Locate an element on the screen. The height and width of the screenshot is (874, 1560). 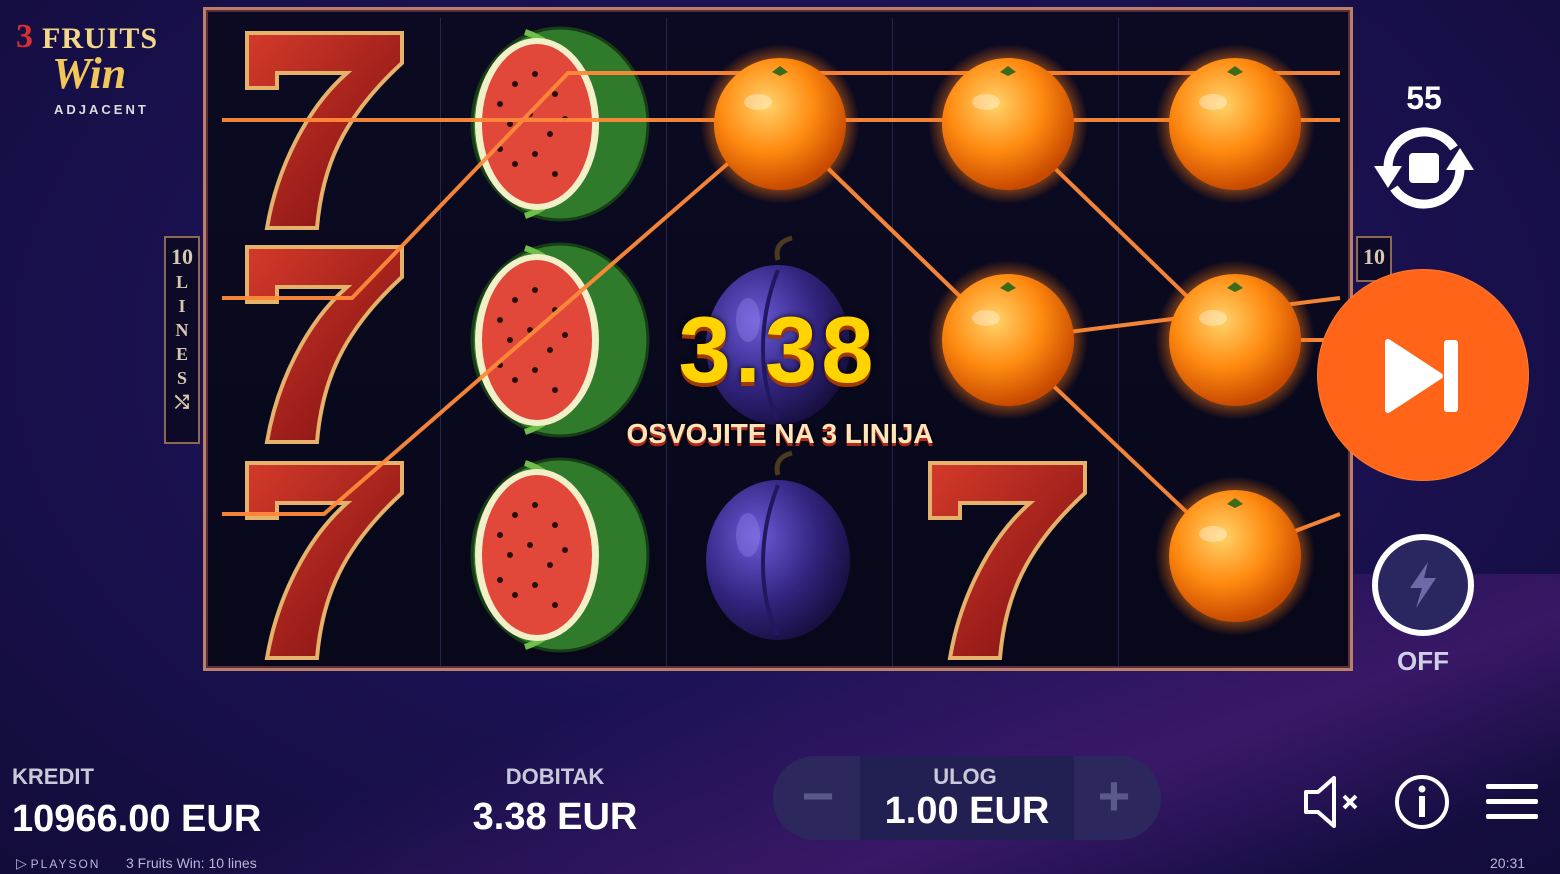
skip-spin-button is located at coordinates (1423, 375).